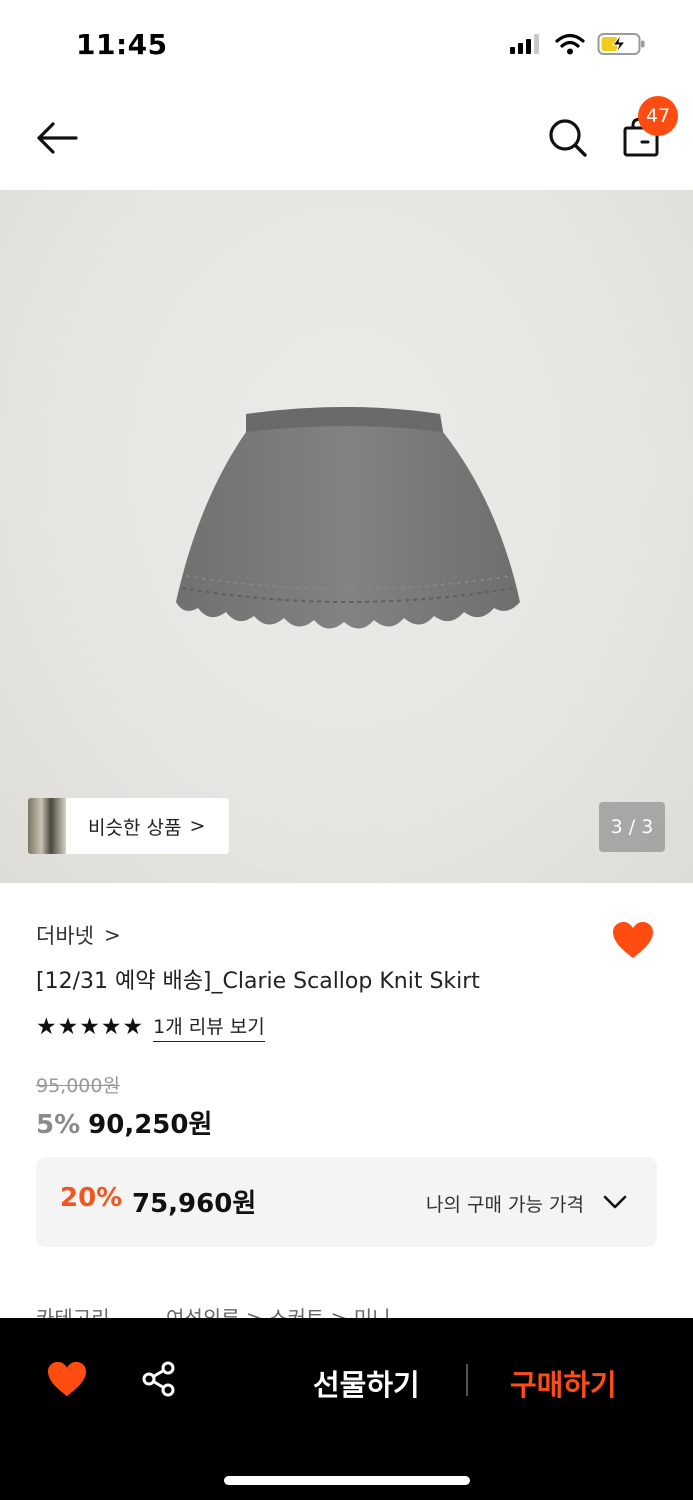 This screenshot has width=693, height=1500. I want to click on cart-count-badge: 47, so click(658, 116).